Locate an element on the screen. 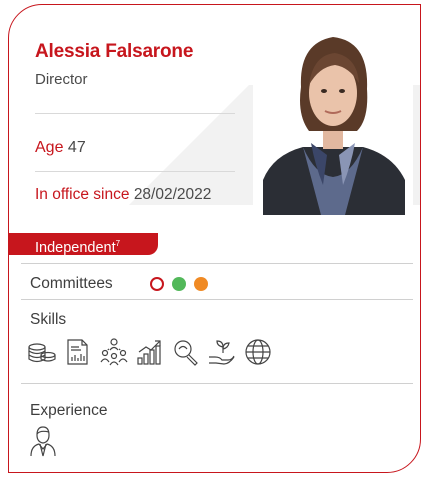 This screenshot has height=479, width=427. committee-dot-green-icon is located at coordinates (179, 284).